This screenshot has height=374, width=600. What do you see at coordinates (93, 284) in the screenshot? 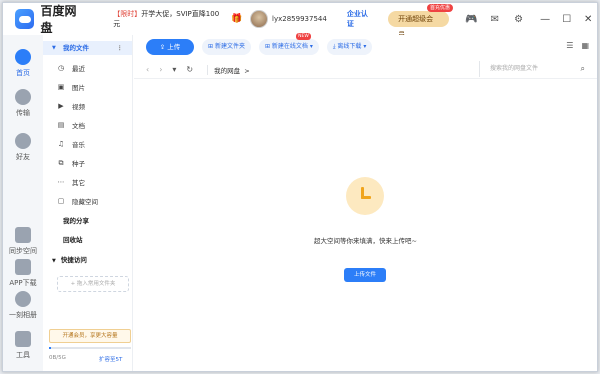
I see `add-quick-folder-dropzone: + 拖入常用文件夹` at bounding box center [93, 284].